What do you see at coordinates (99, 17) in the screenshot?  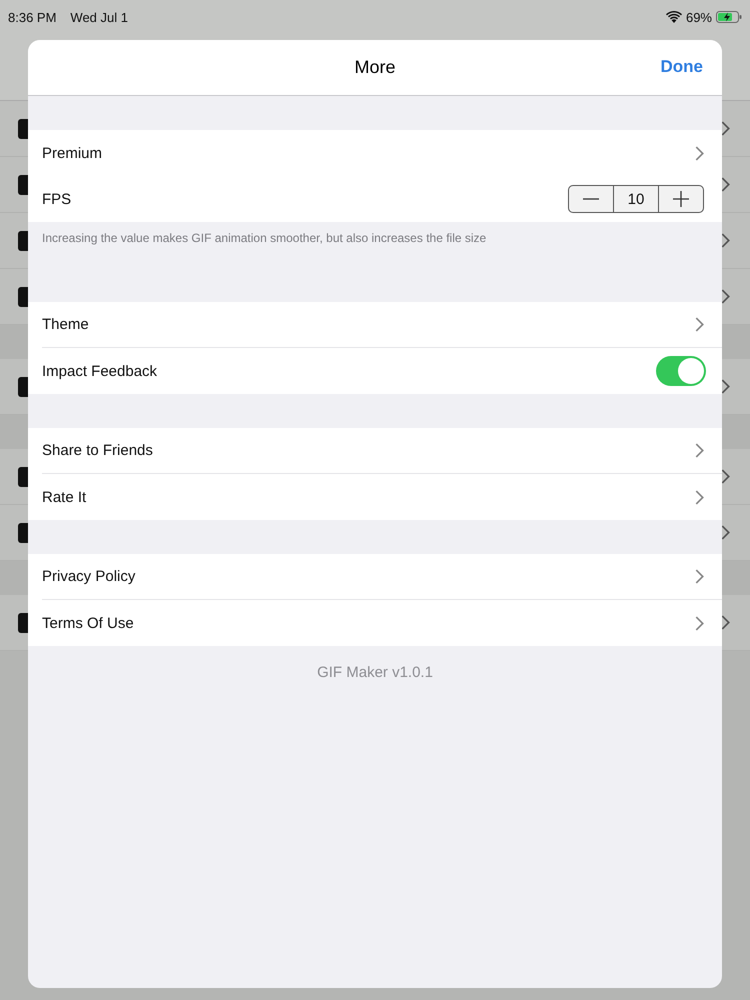 I see `status-date: Wed Jul 1` at bounding box center [99, 17].